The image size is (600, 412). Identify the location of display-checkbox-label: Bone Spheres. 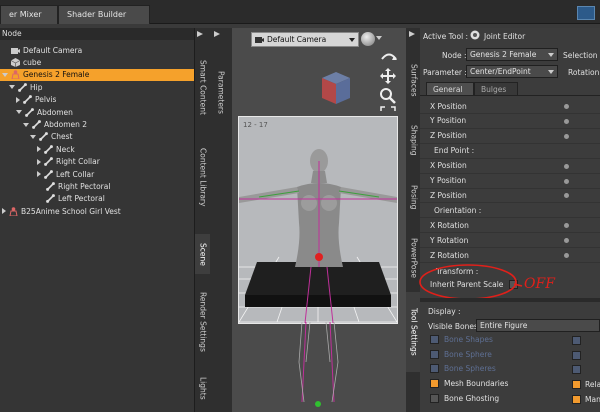
(470, 369).